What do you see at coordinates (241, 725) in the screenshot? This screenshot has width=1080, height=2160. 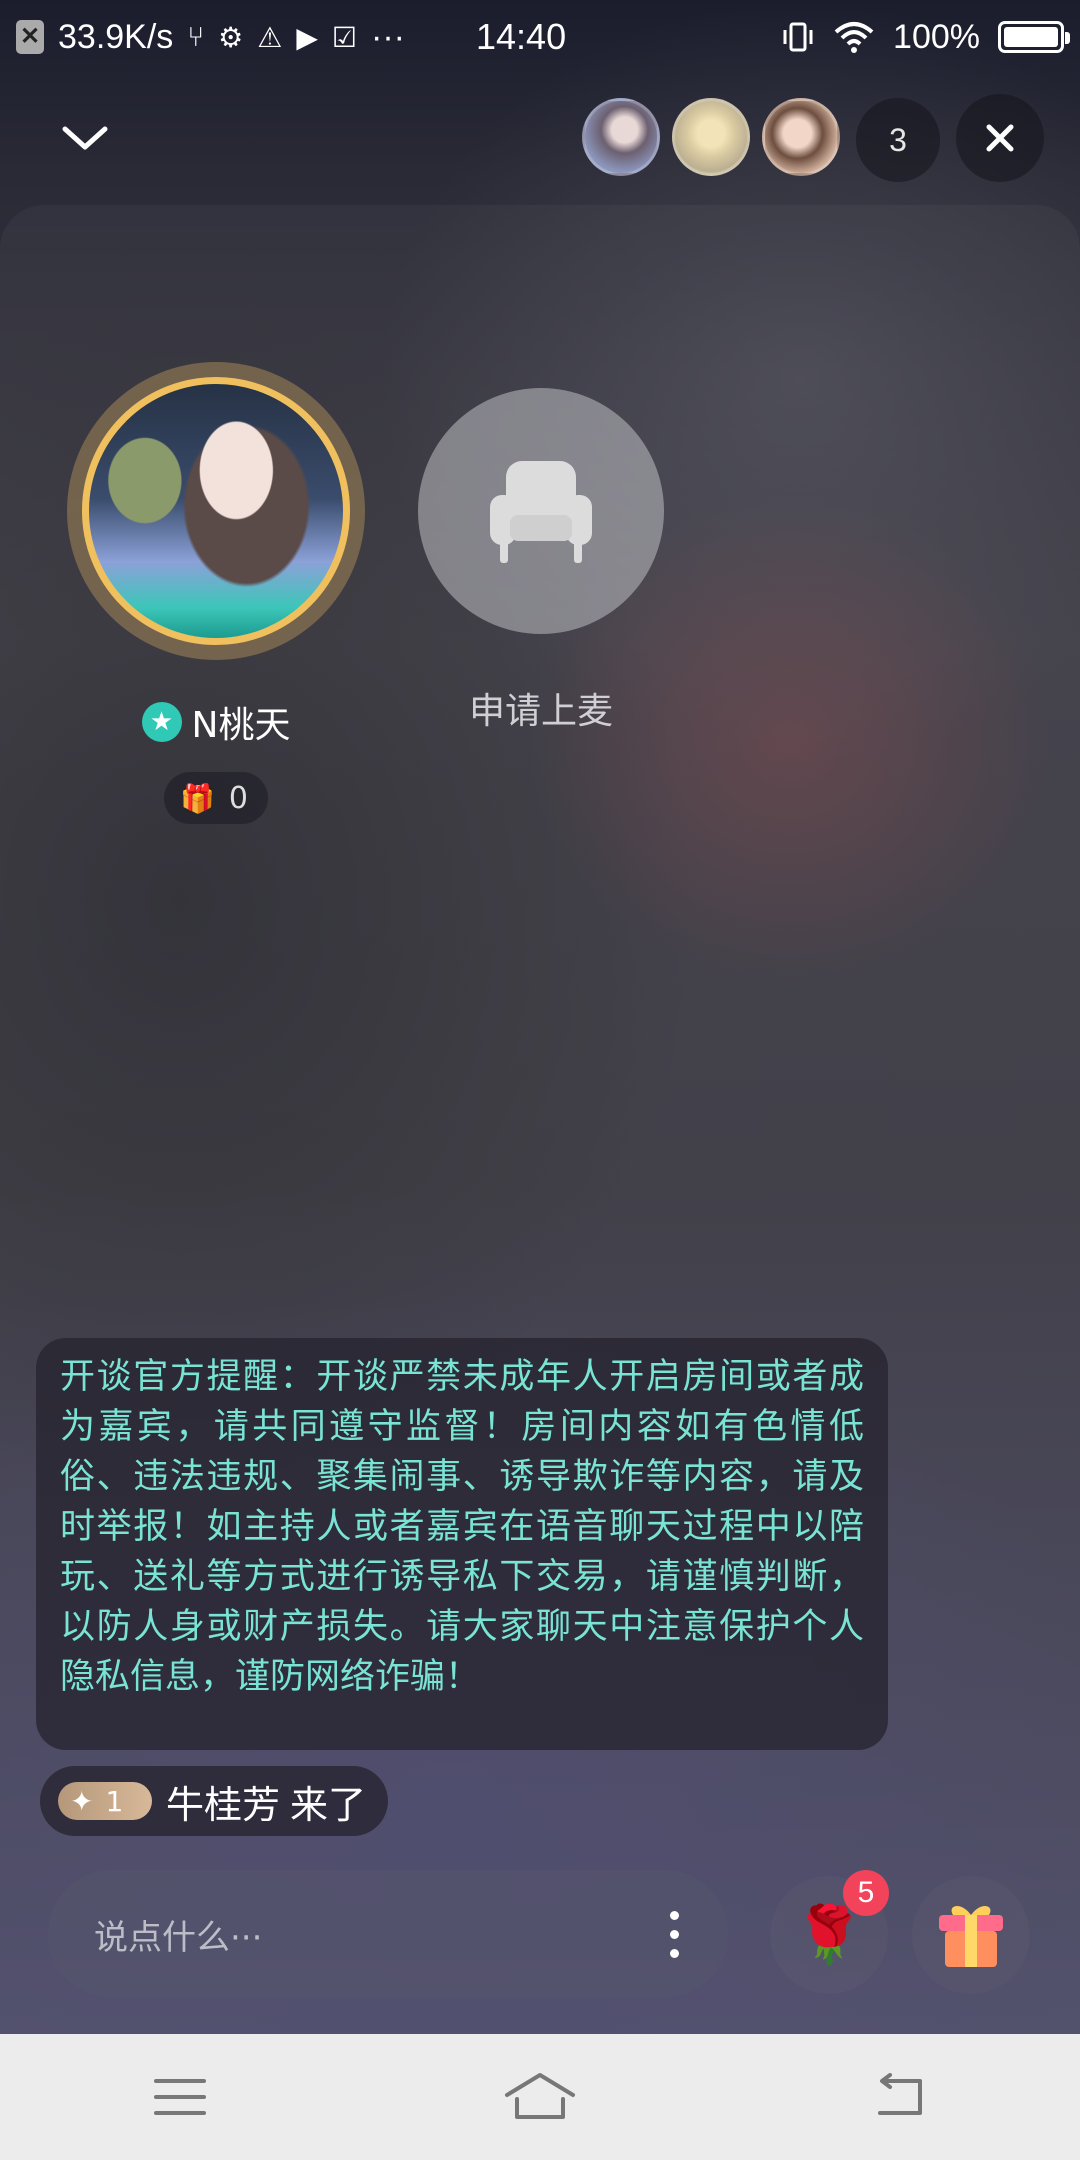 I see `host-name: N桃天` at bounding box center [241, 725].